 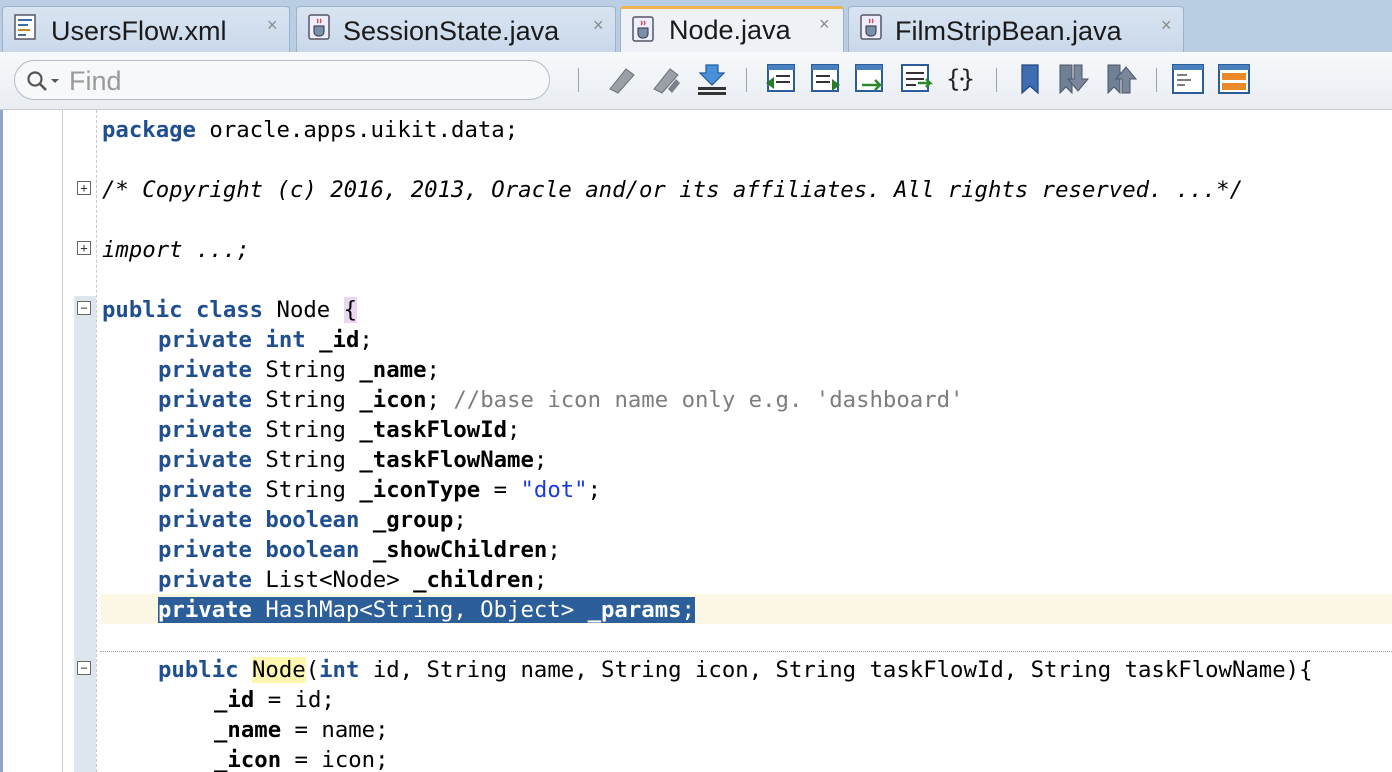 I want to click on method-separator, so click(x=746, y=651).